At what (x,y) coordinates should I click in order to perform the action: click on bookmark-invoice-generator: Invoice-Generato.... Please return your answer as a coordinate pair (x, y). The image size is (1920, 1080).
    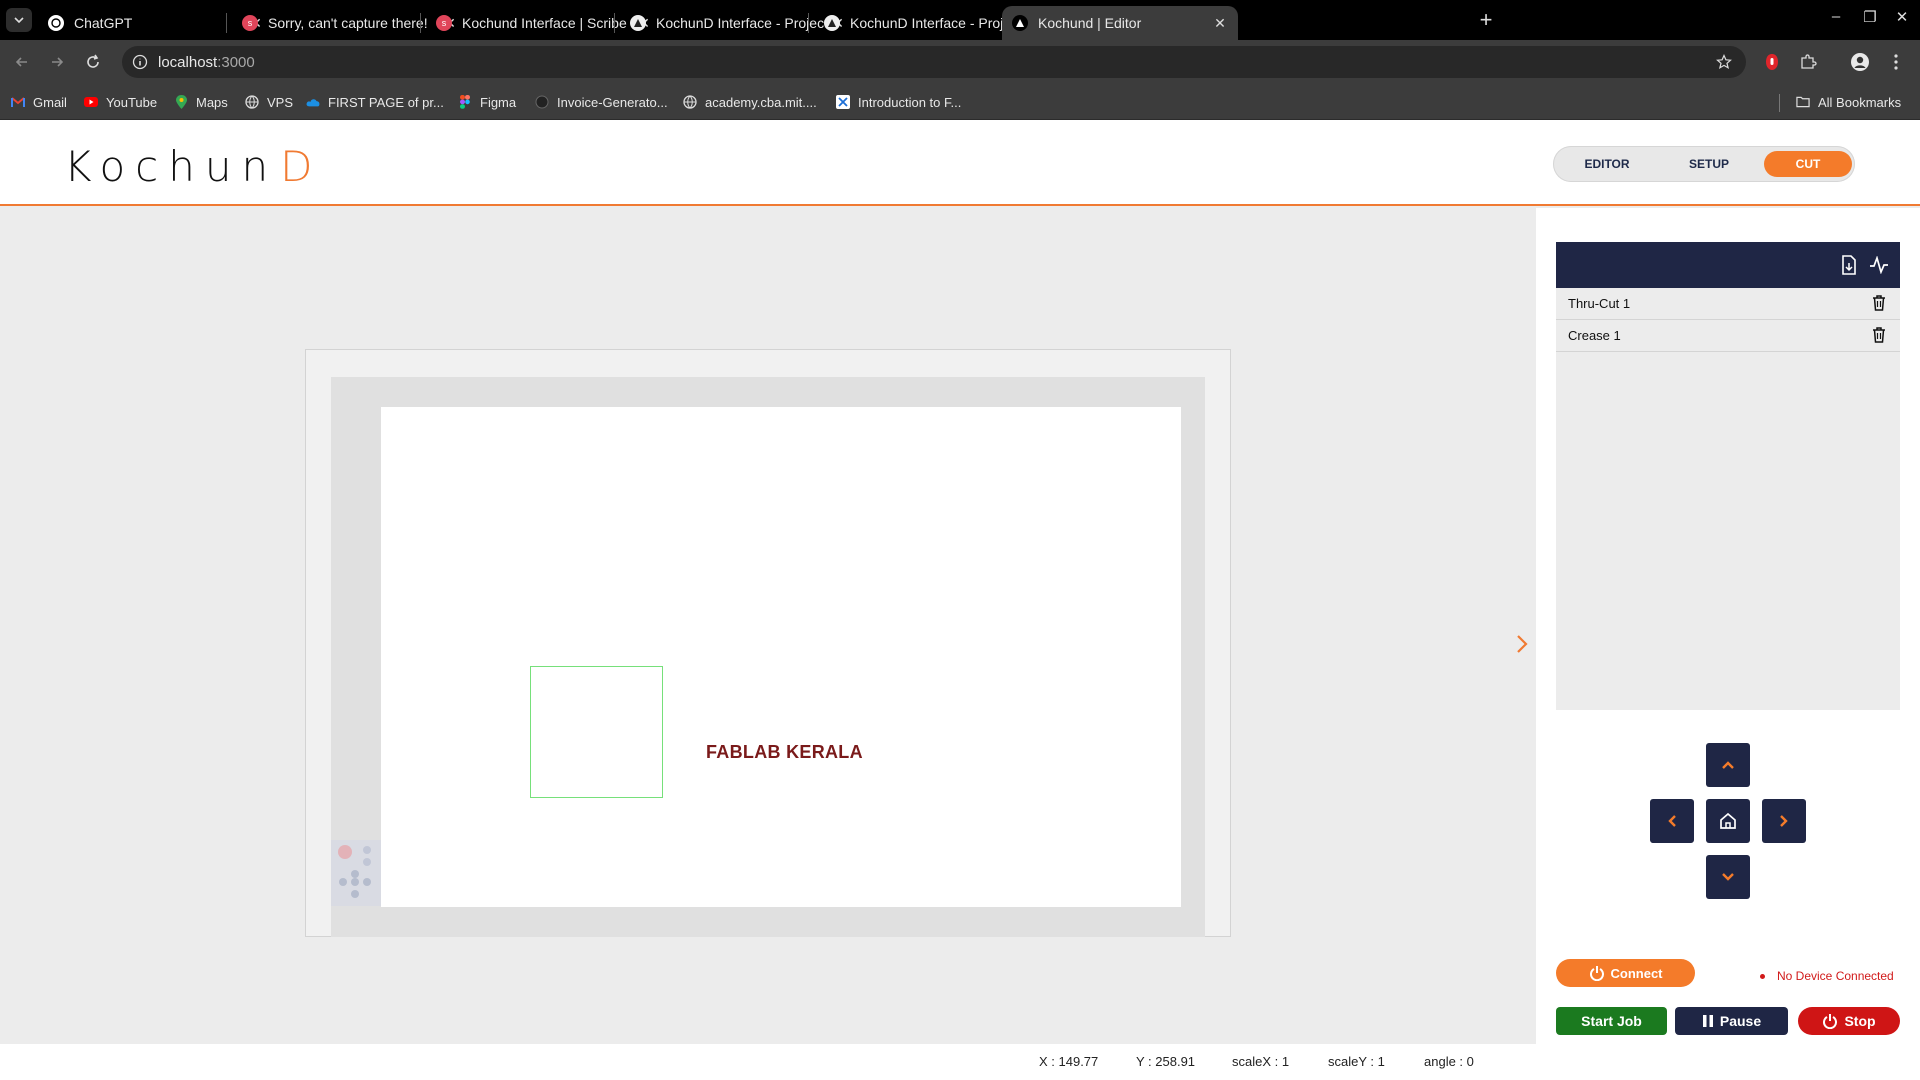
    Looking at the image, I should click on (601, 102).